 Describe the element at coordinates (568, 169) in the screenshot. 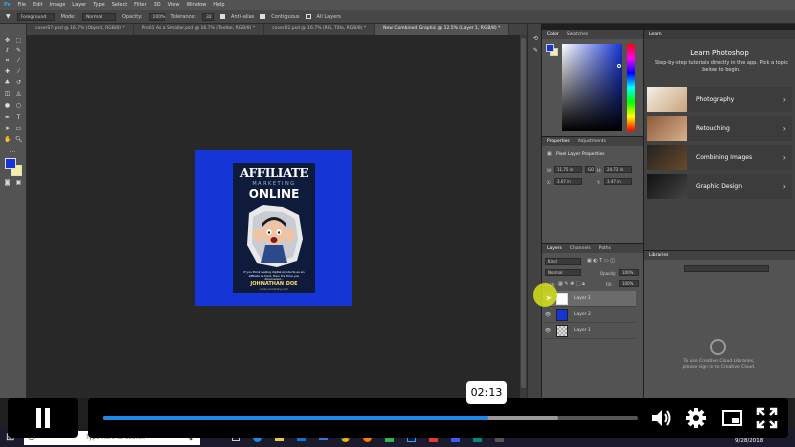

I see `width-input: 11.75 in` at that location.